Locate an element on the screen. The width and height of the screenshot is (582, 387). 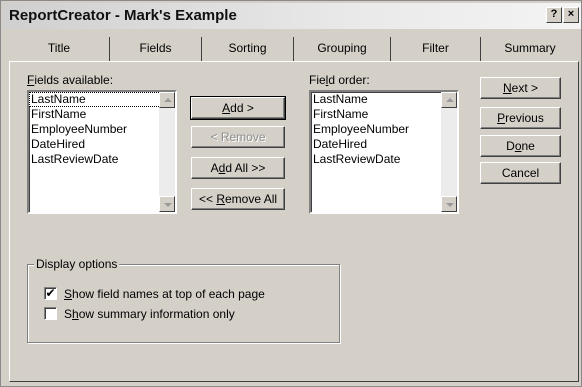
add-all-button: Add All >> is located at coordinates (238, 168).